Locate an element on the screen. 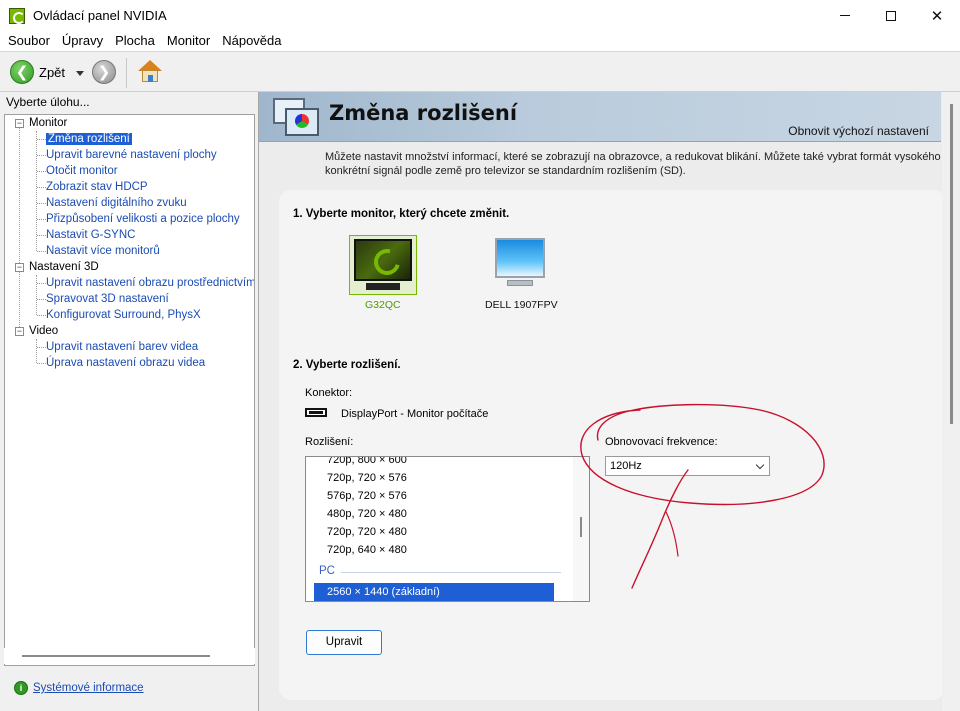 This screenshot has height=711, width=960. tree-item-barevne-nastaveni: Upravit barevné nastavení plochy is located at coordinates (131, 155).